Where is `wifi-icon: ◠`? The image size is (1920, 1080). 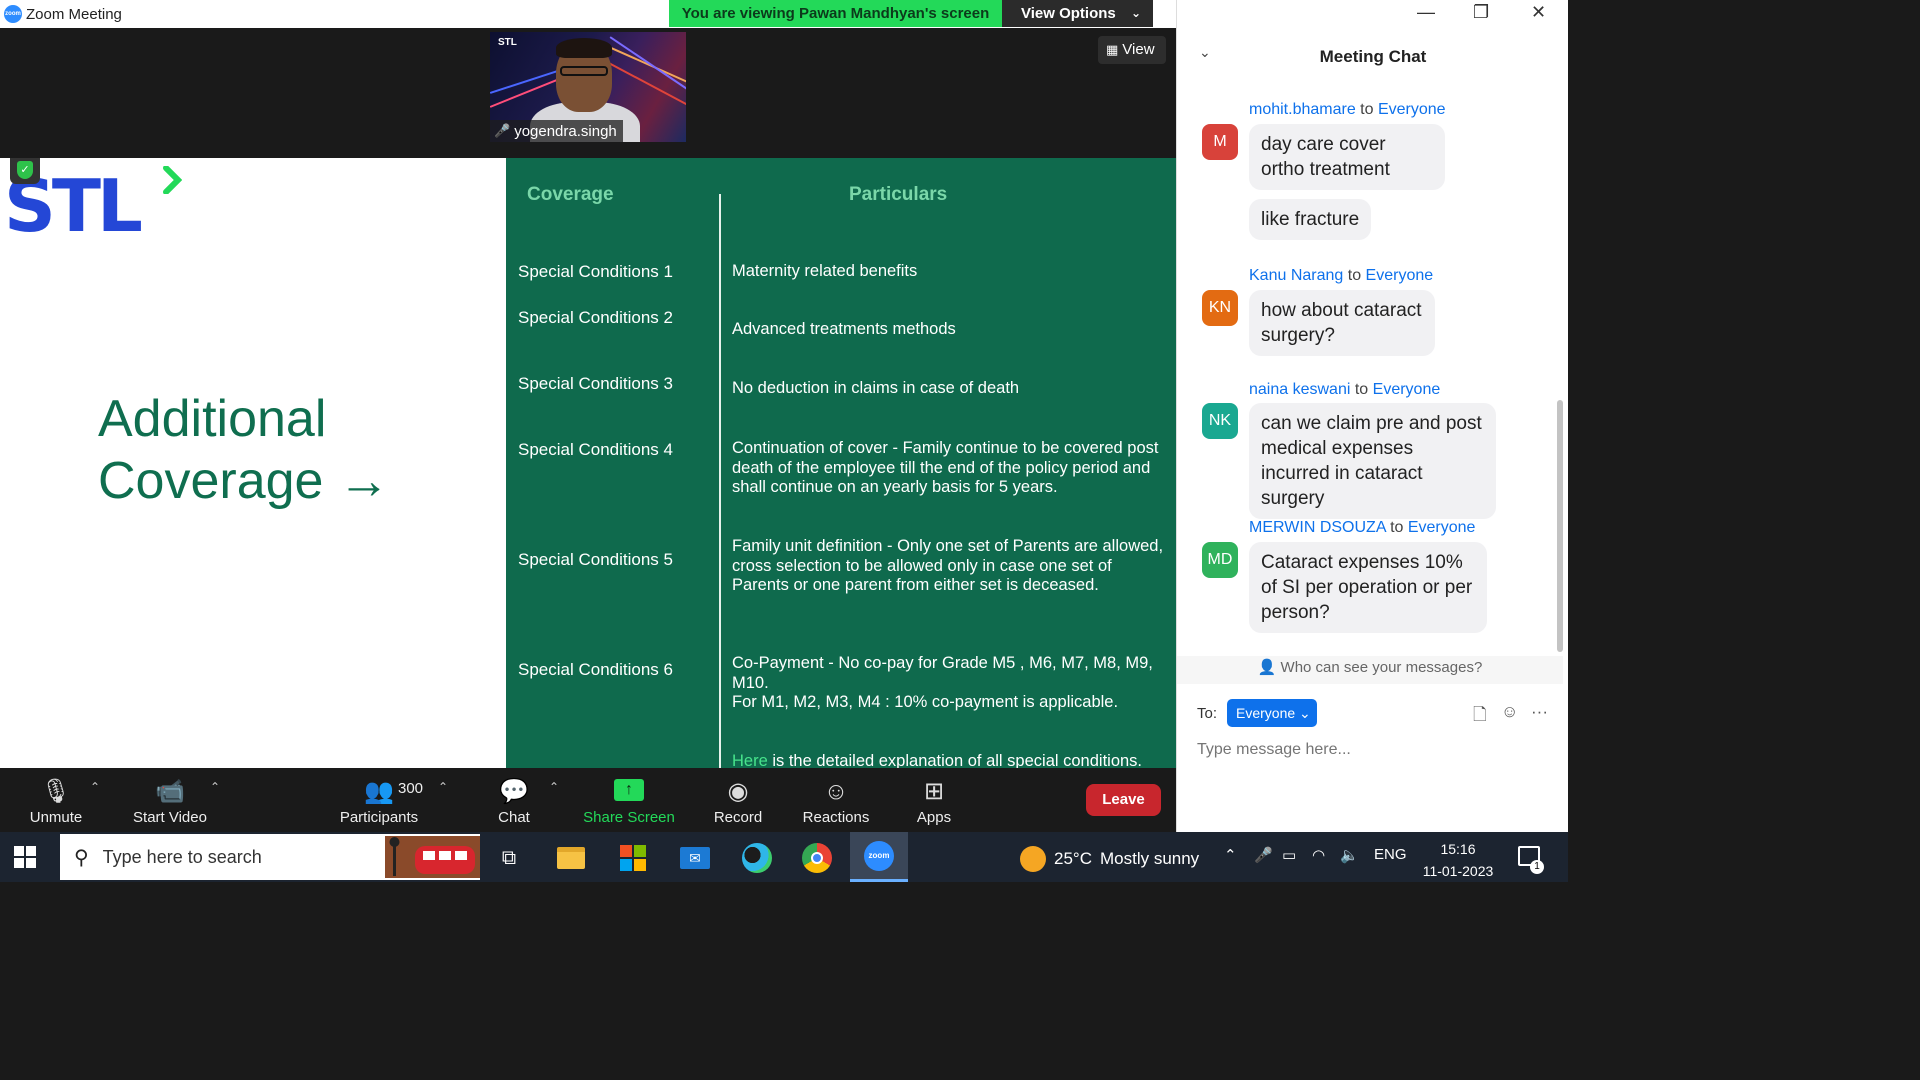
wifi-icon: ◠ is located at coordinates (1318, 855).